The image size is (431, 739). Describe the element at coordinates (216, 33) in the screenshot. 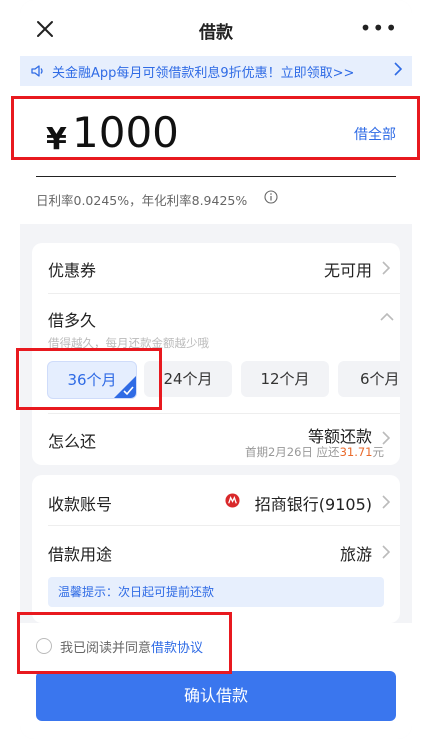

I see `page-title: 借款` at that location.